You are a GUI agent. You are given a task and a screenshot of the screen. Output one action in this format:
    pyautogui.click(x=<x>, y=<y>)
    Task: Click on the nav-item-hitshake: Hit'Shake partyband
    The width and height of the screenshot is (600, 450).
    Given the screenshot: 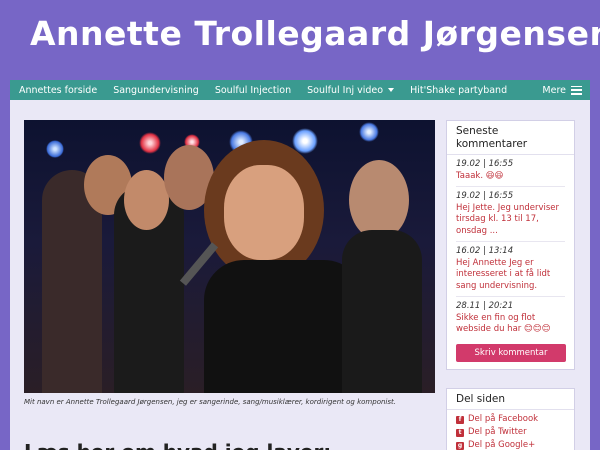 What is the action you would take?
    pyautogui.click(x=458, y=90)
    